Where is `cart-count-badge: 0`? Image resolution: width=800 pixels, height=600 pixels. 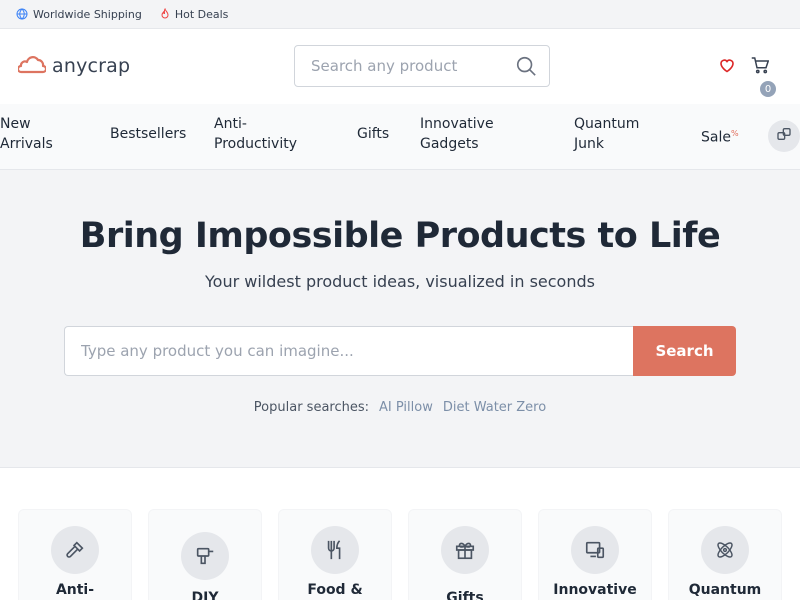
cart-count-badge: 0 is located at coordinates (768, 89).